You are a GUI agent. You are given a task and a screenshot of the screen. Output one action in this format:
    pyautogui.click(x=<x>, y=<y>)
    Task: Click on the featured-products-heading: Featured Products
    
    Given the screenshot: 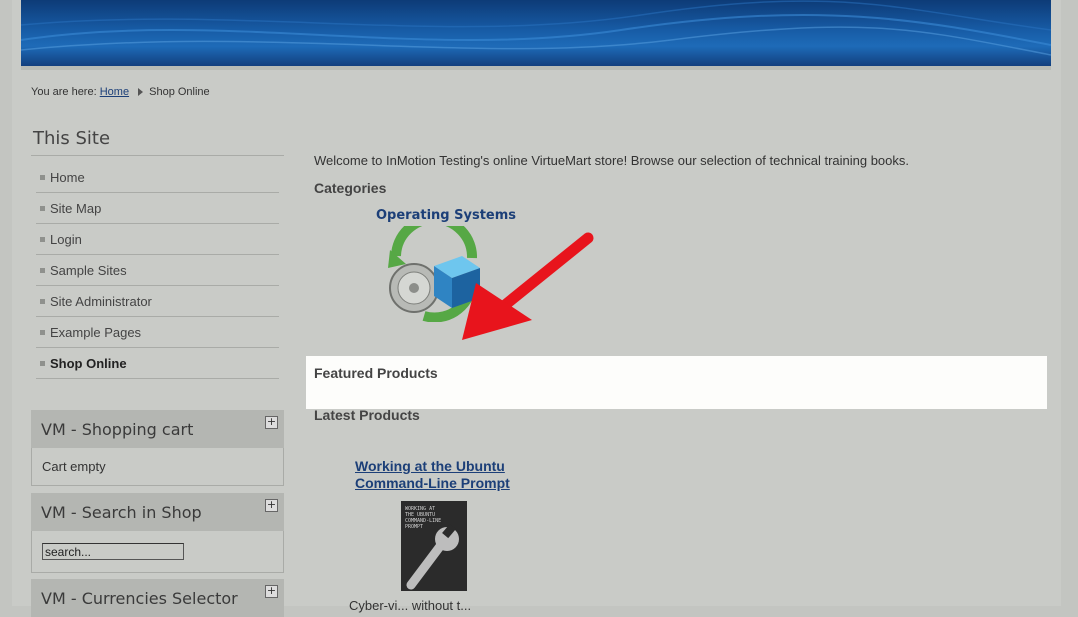 What is the action you would take?
    pyautogui.click(x=376, y=373)
    